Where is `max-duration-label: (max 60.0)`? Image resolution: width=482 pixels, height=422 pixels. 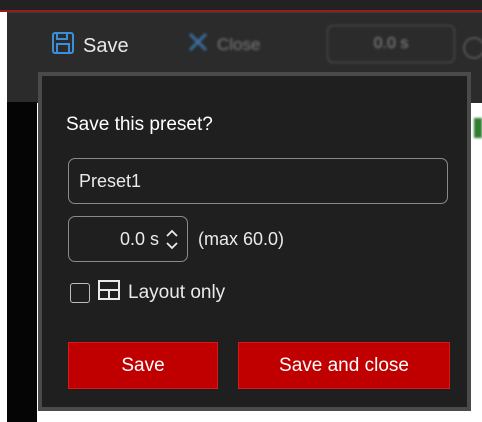 max-duration-label: (max 60.0) is located at coordinates (241, 238).